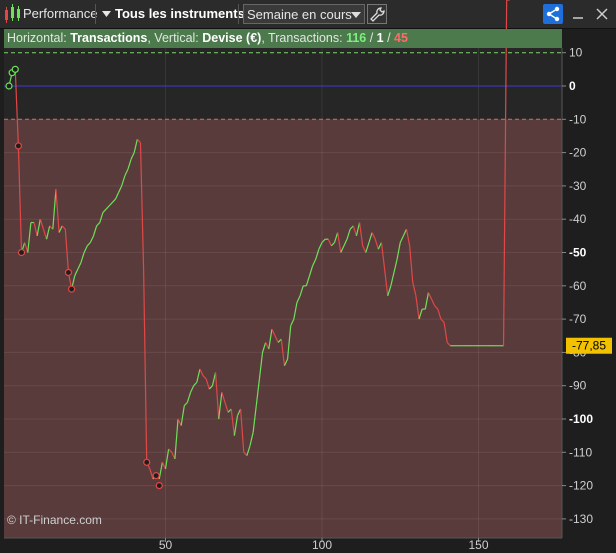 The image size is (616, 553). What do you see at coordinates (109, 38) in the screenshot?
I see `horizontal-value: Transactions` at bounding box center [109, 38].